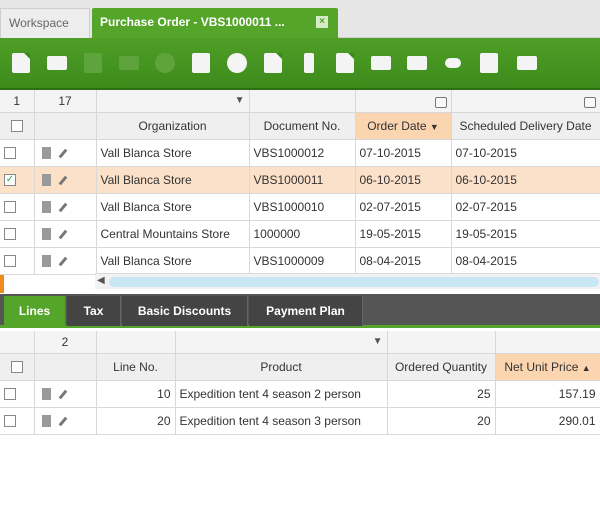  What do you see at coordinates (525, 207) in the screenshot?
I see `cell-delivery-date: 02-07-2015` at bounding box center [525, 207].